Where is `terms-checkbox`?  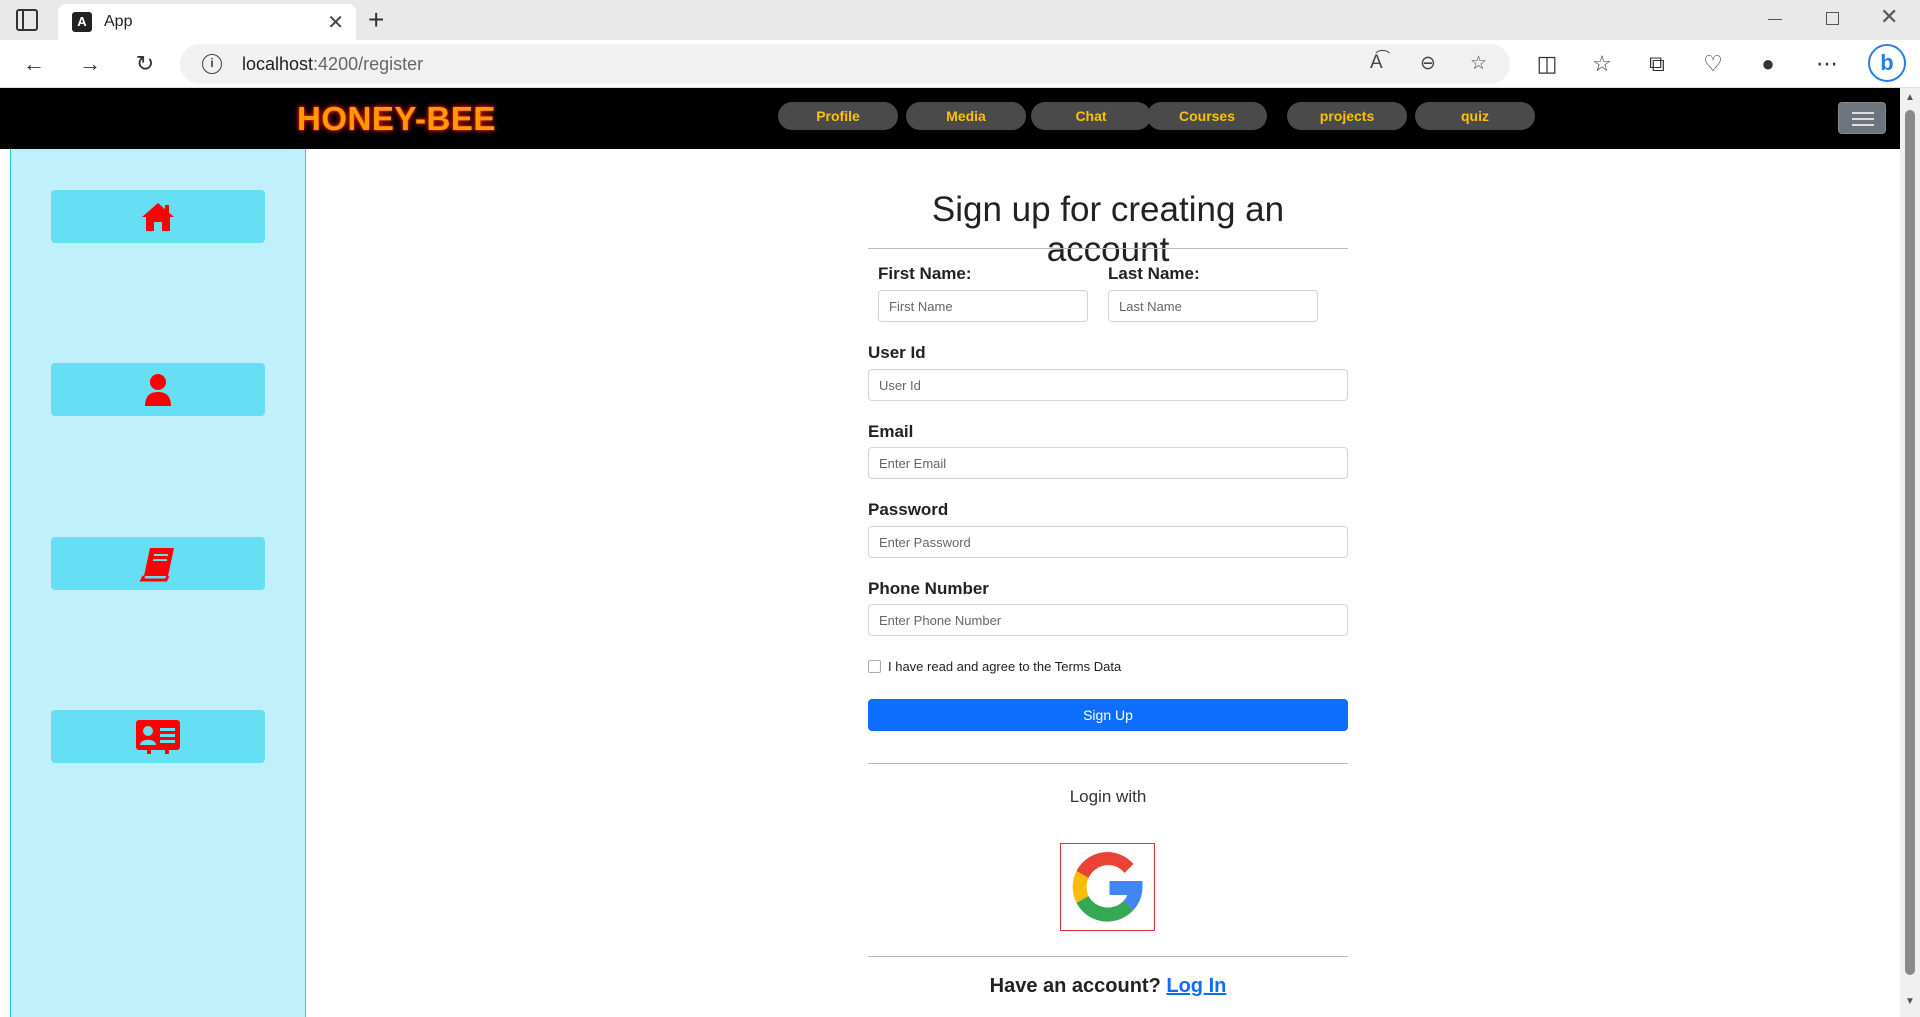
terms-checkbox is located at coordinates (874, 666).